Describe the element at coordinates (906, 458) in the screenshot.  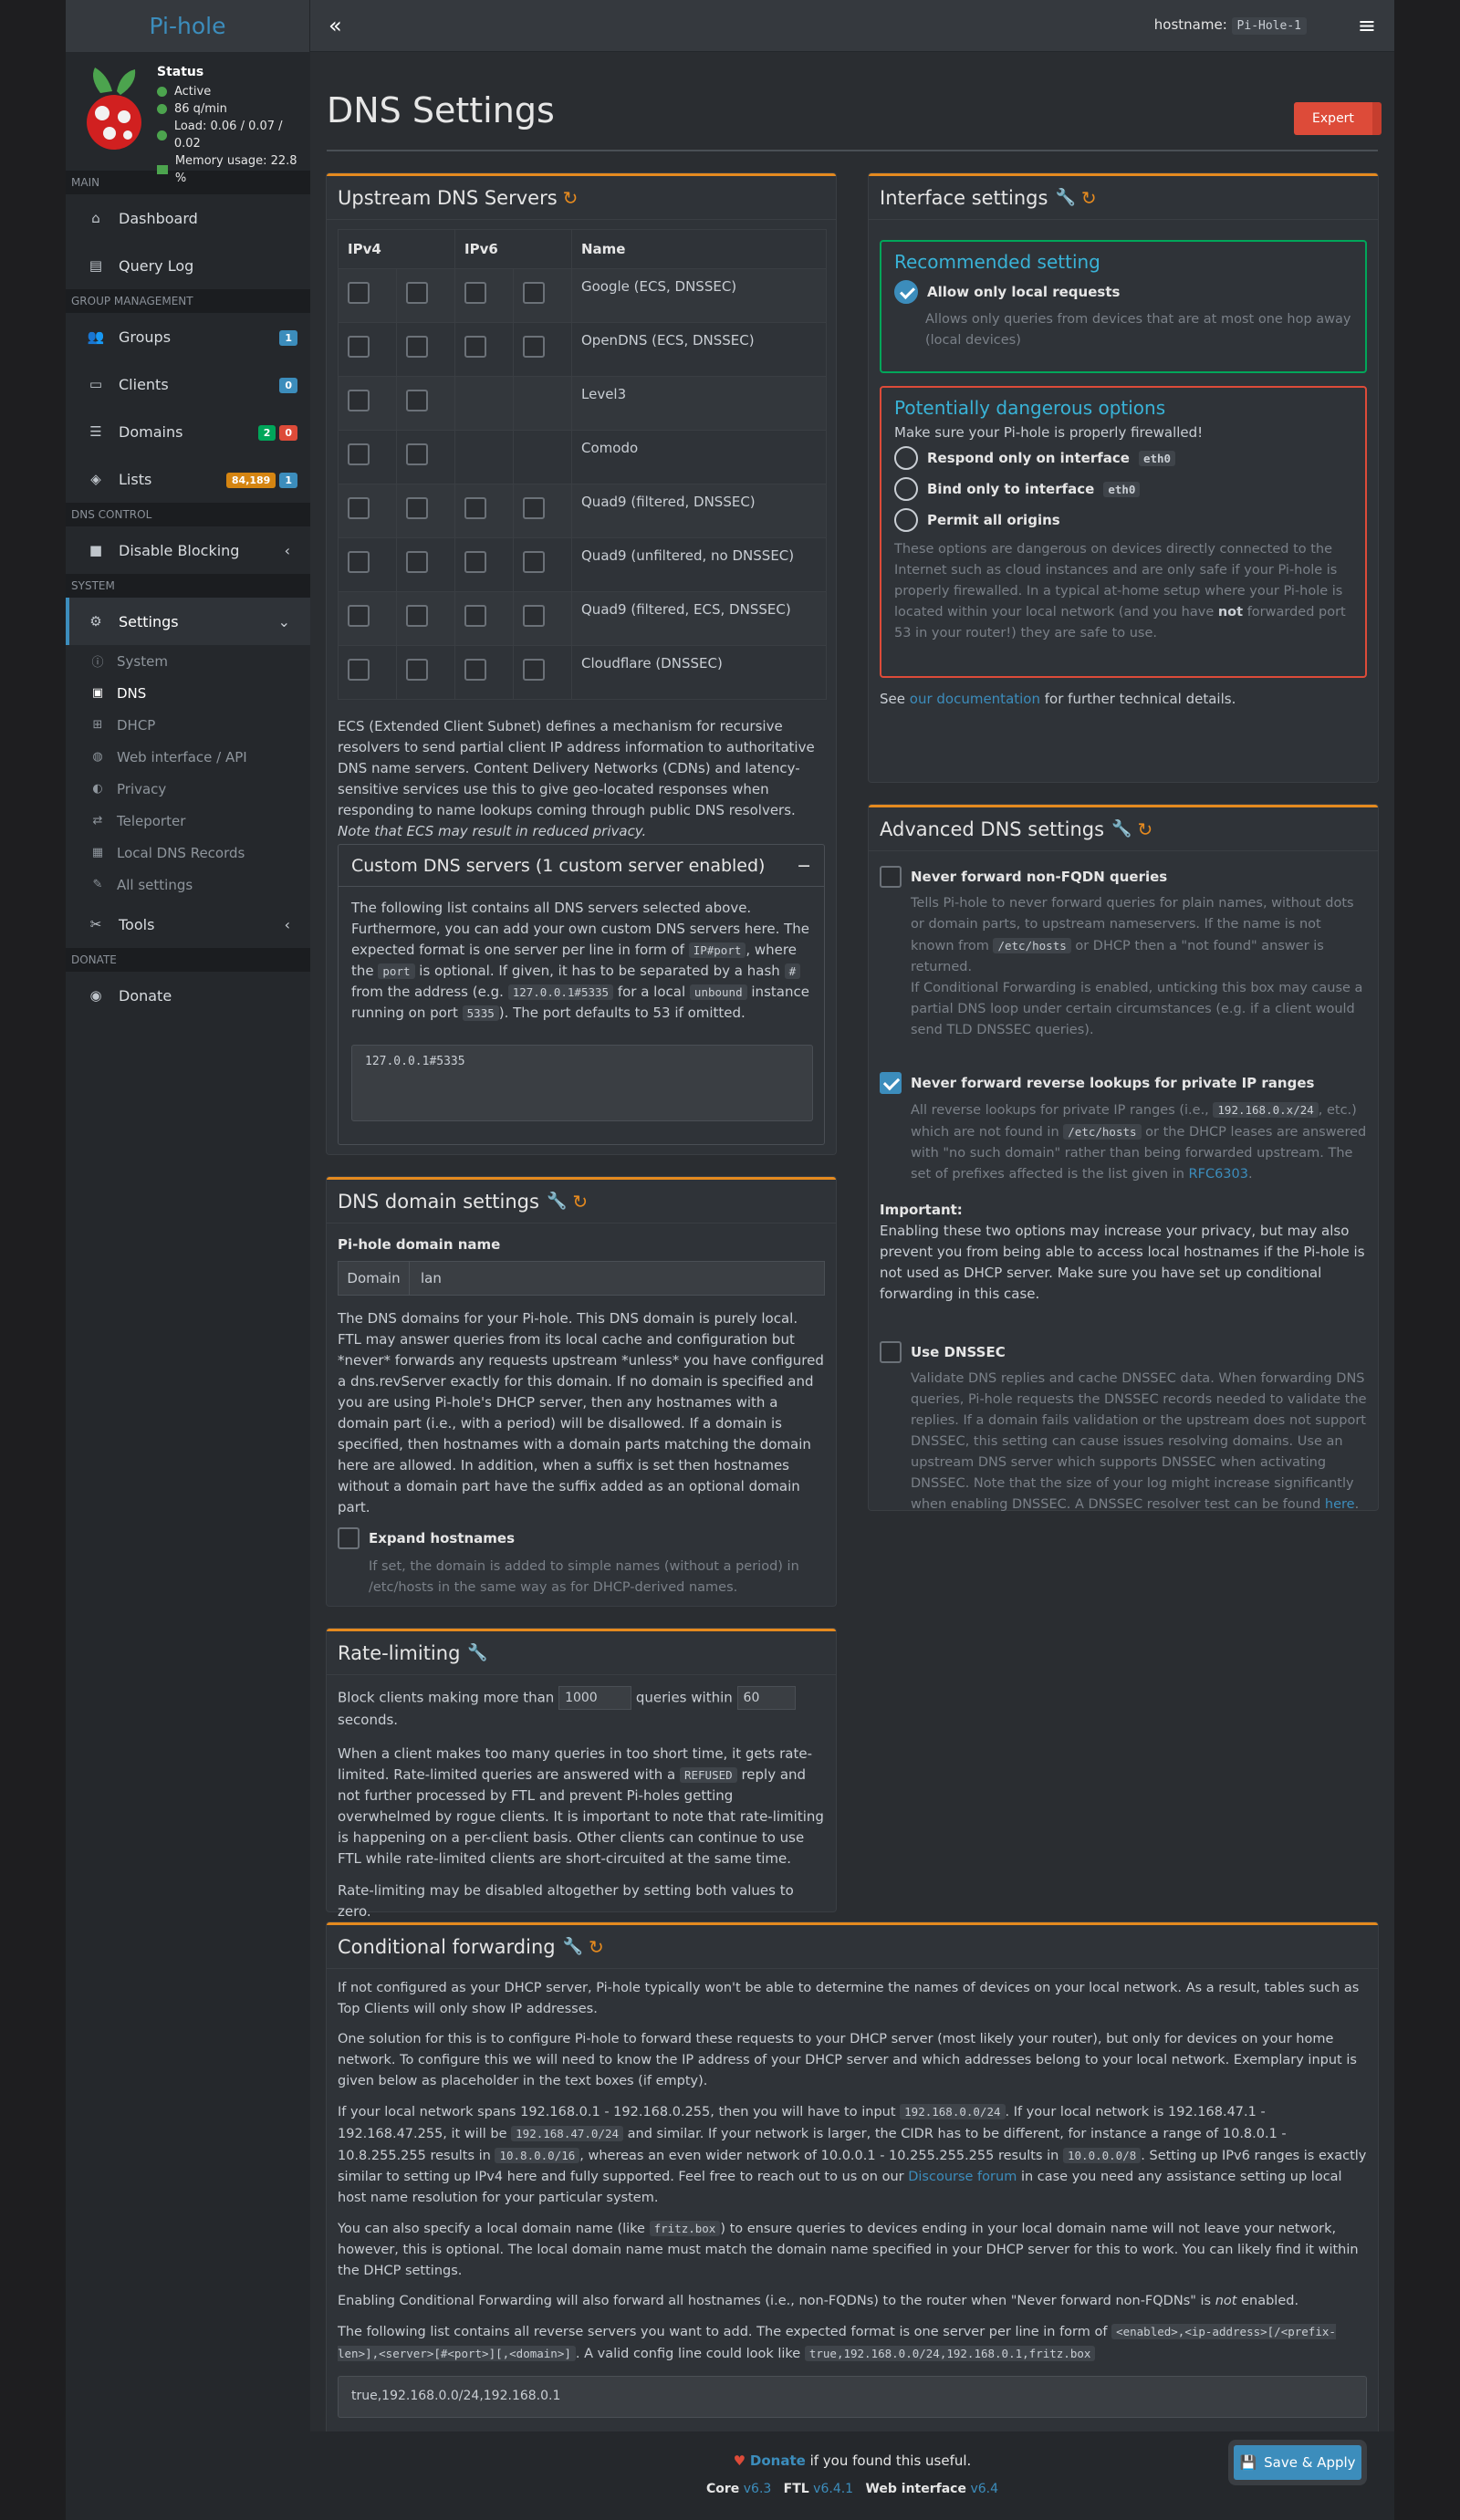
I see `respond-iface-radio` at that location.